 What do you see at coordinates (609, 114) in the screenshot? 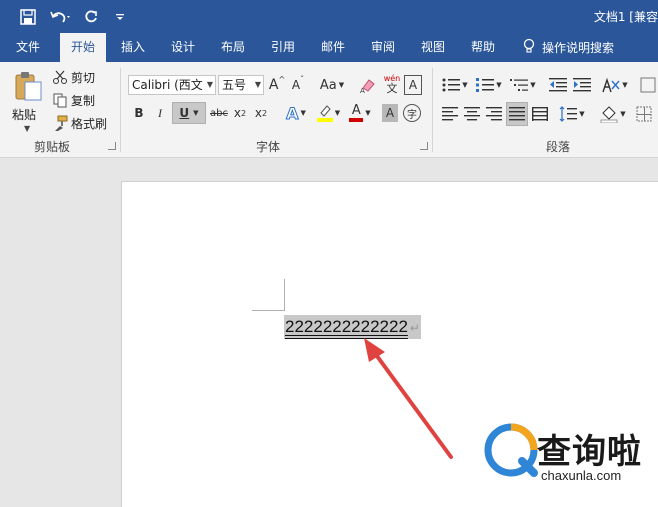
I see `paint-bucket-icon` at bounding box center [609, 114].